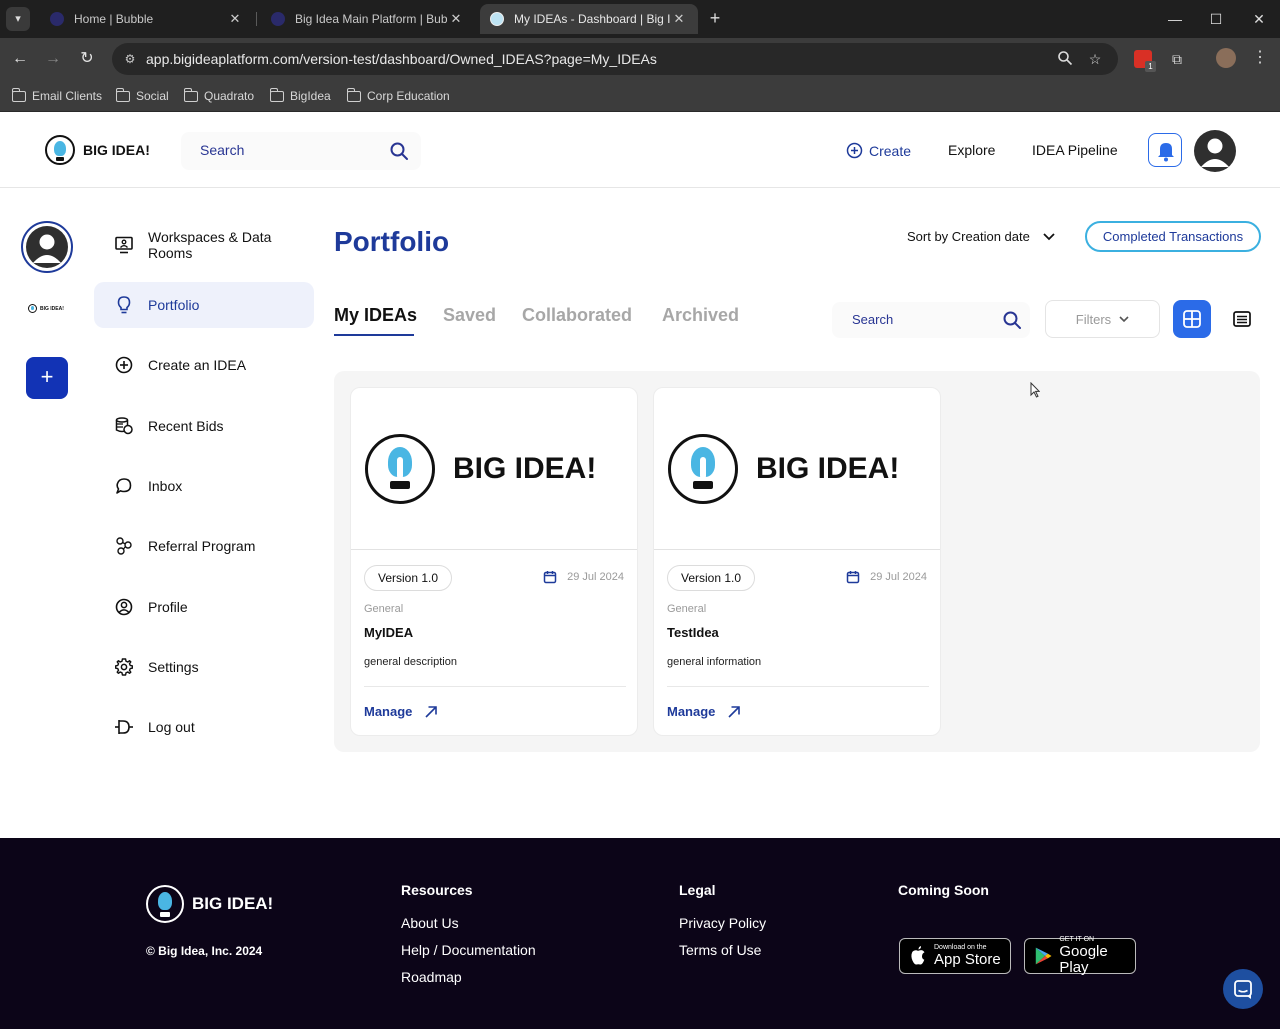 The height and width of the screenshot is (1029, 1280). I want to click on zoom-icon, so click(1065, 59).